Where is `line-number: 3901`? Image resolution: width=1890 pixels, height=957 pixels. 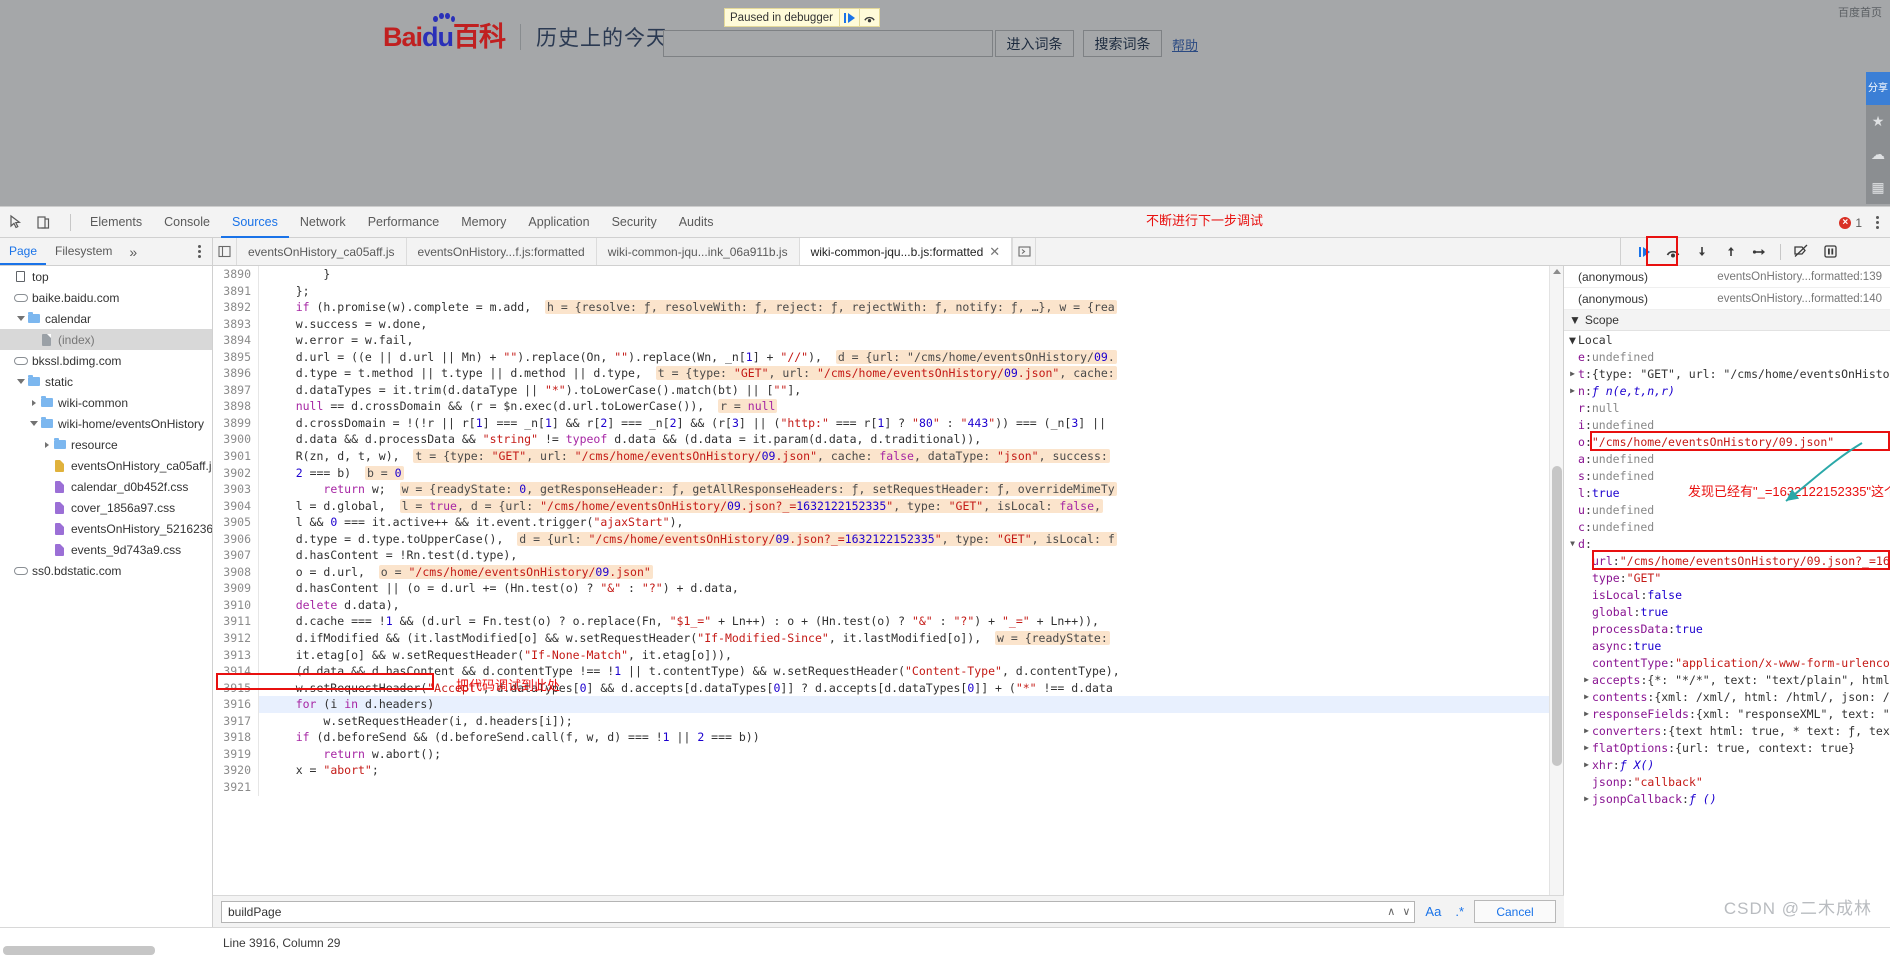
line-number: 3901 is located at coordinates (236, 456).